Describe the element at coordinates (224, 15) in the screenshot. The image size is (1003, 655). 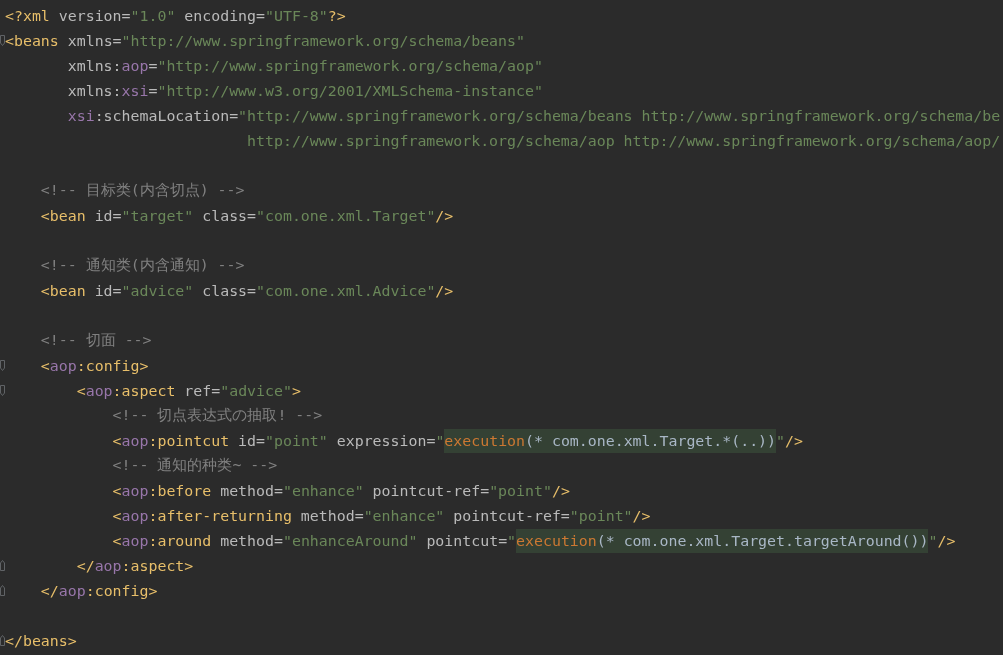
I see `code-token: encoding=` at that location.